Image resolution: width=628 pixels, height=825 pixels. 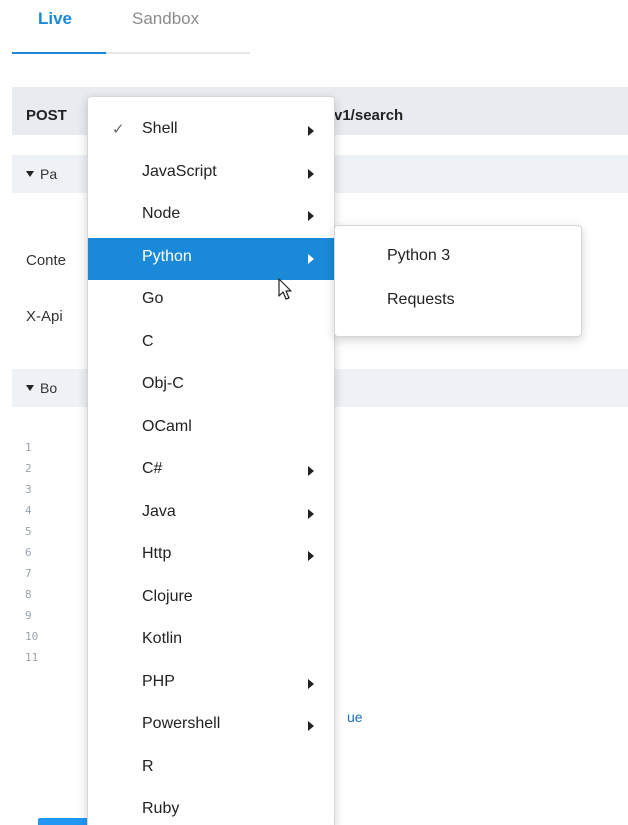 I want to click on menu-item-shell: ✓ Shell, so click(x=211, y=131).